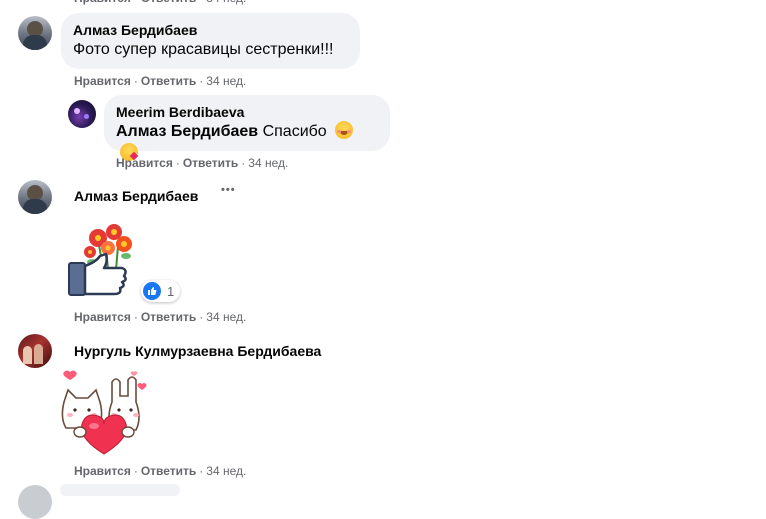 This screenshot has height=519, width=766. I want to click on comment-author: Meerim Berdibaeva, so click(247, 112).